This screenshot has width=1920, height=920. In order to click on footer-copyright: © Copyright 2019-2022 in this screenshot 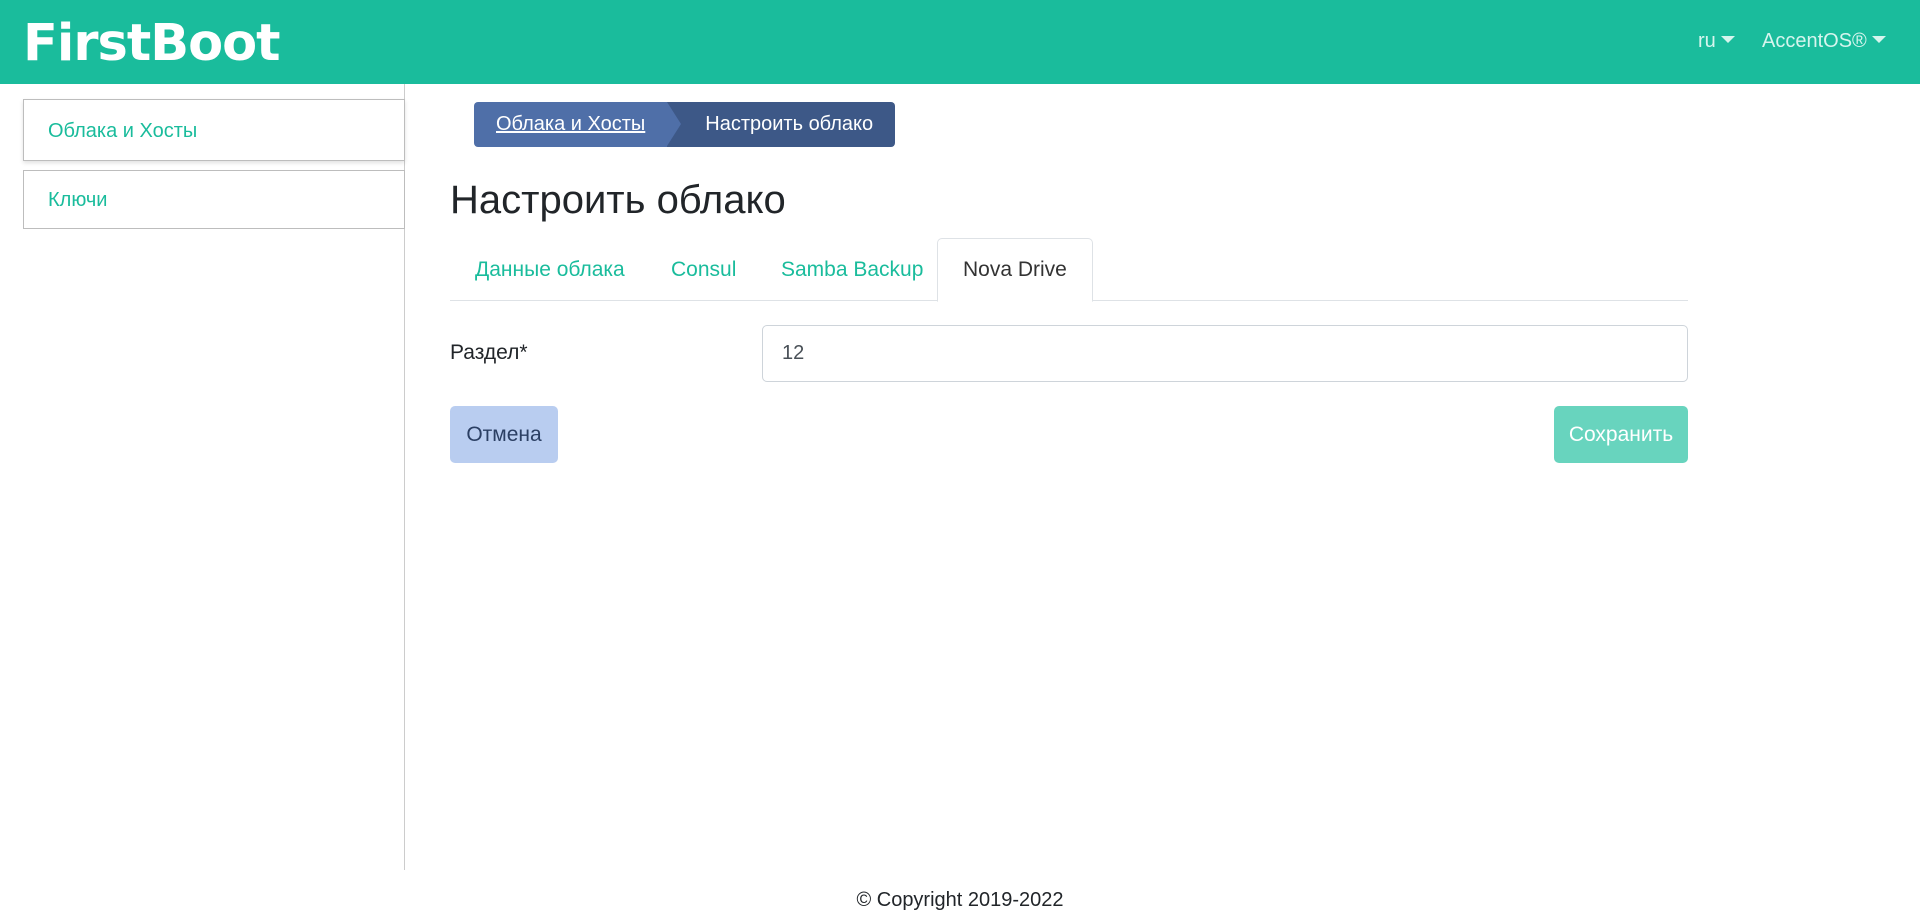, I will do `click(960, 900)`.